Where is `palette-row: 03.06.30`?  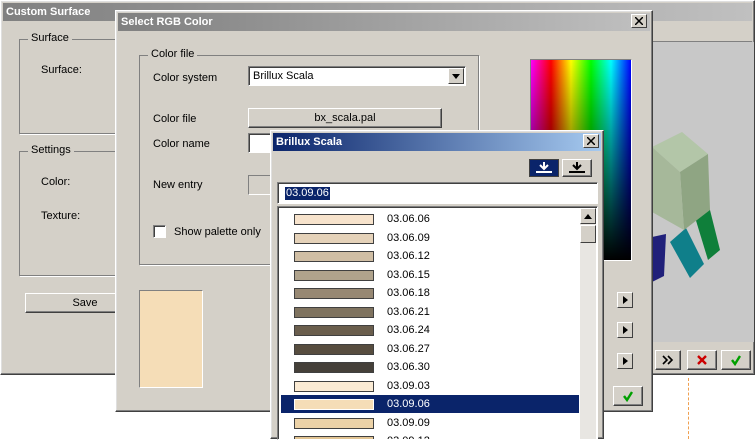
palette-row: 03.06.30 is located at coordinates (430, 367).